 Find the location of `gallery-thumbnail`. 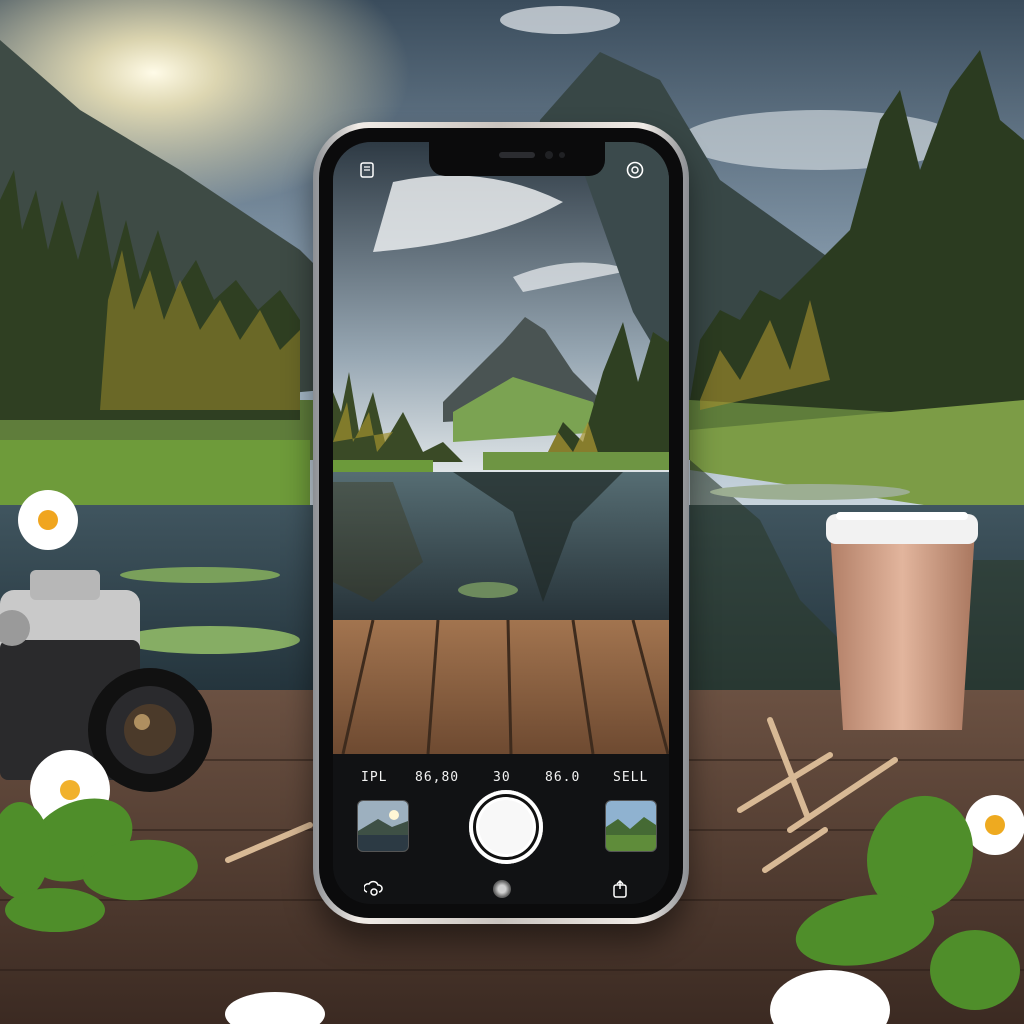

gallery-thumbnail is located at coordinates (631, 826).